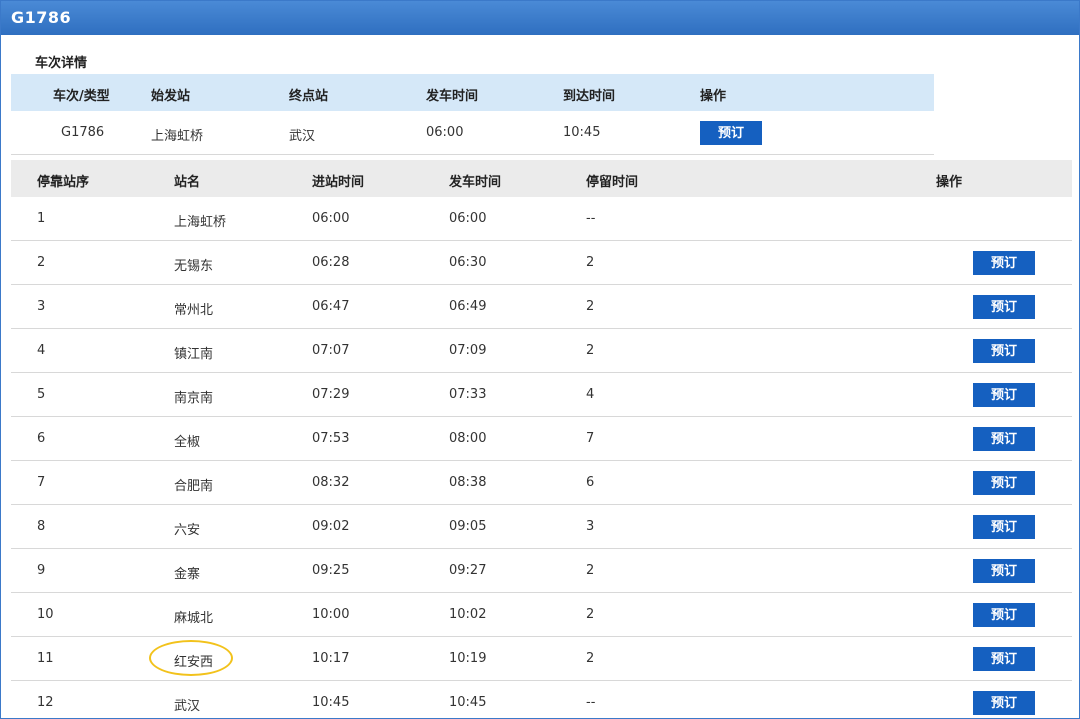  What do you see at coordinates (331, 482) in the screenshot?
I see `arrive-time: 08:32` at bounding box center [331, 482].